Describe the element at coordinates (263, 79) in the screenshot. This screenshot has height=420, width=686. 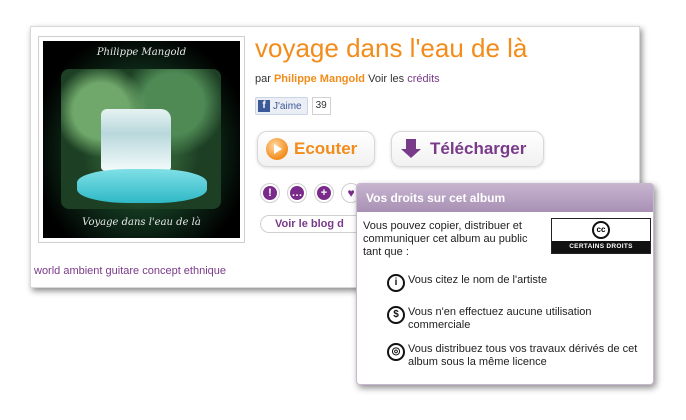
I see `by-prefix: par` at that location.